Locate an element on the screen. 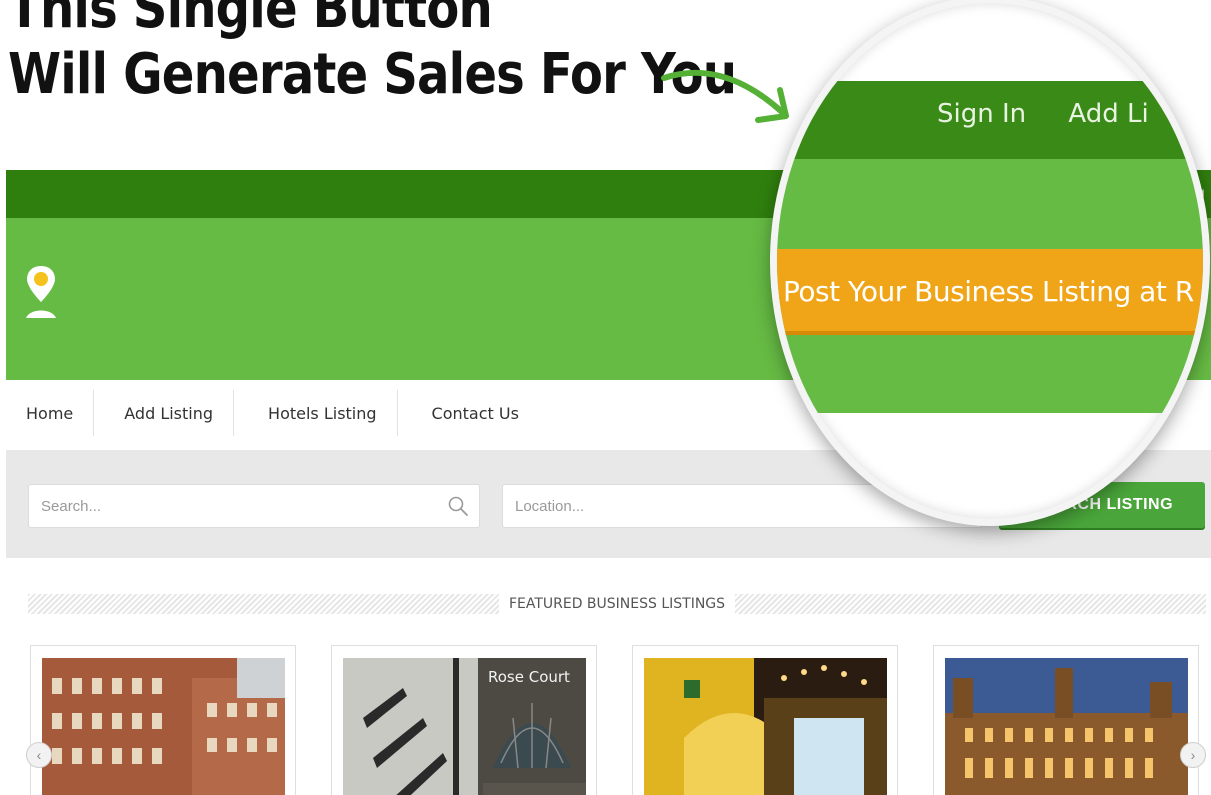 The width and height of the screenshot is (1211, 795). listing-image-hotel-at-dusk is located at coordinates (1066, 726).